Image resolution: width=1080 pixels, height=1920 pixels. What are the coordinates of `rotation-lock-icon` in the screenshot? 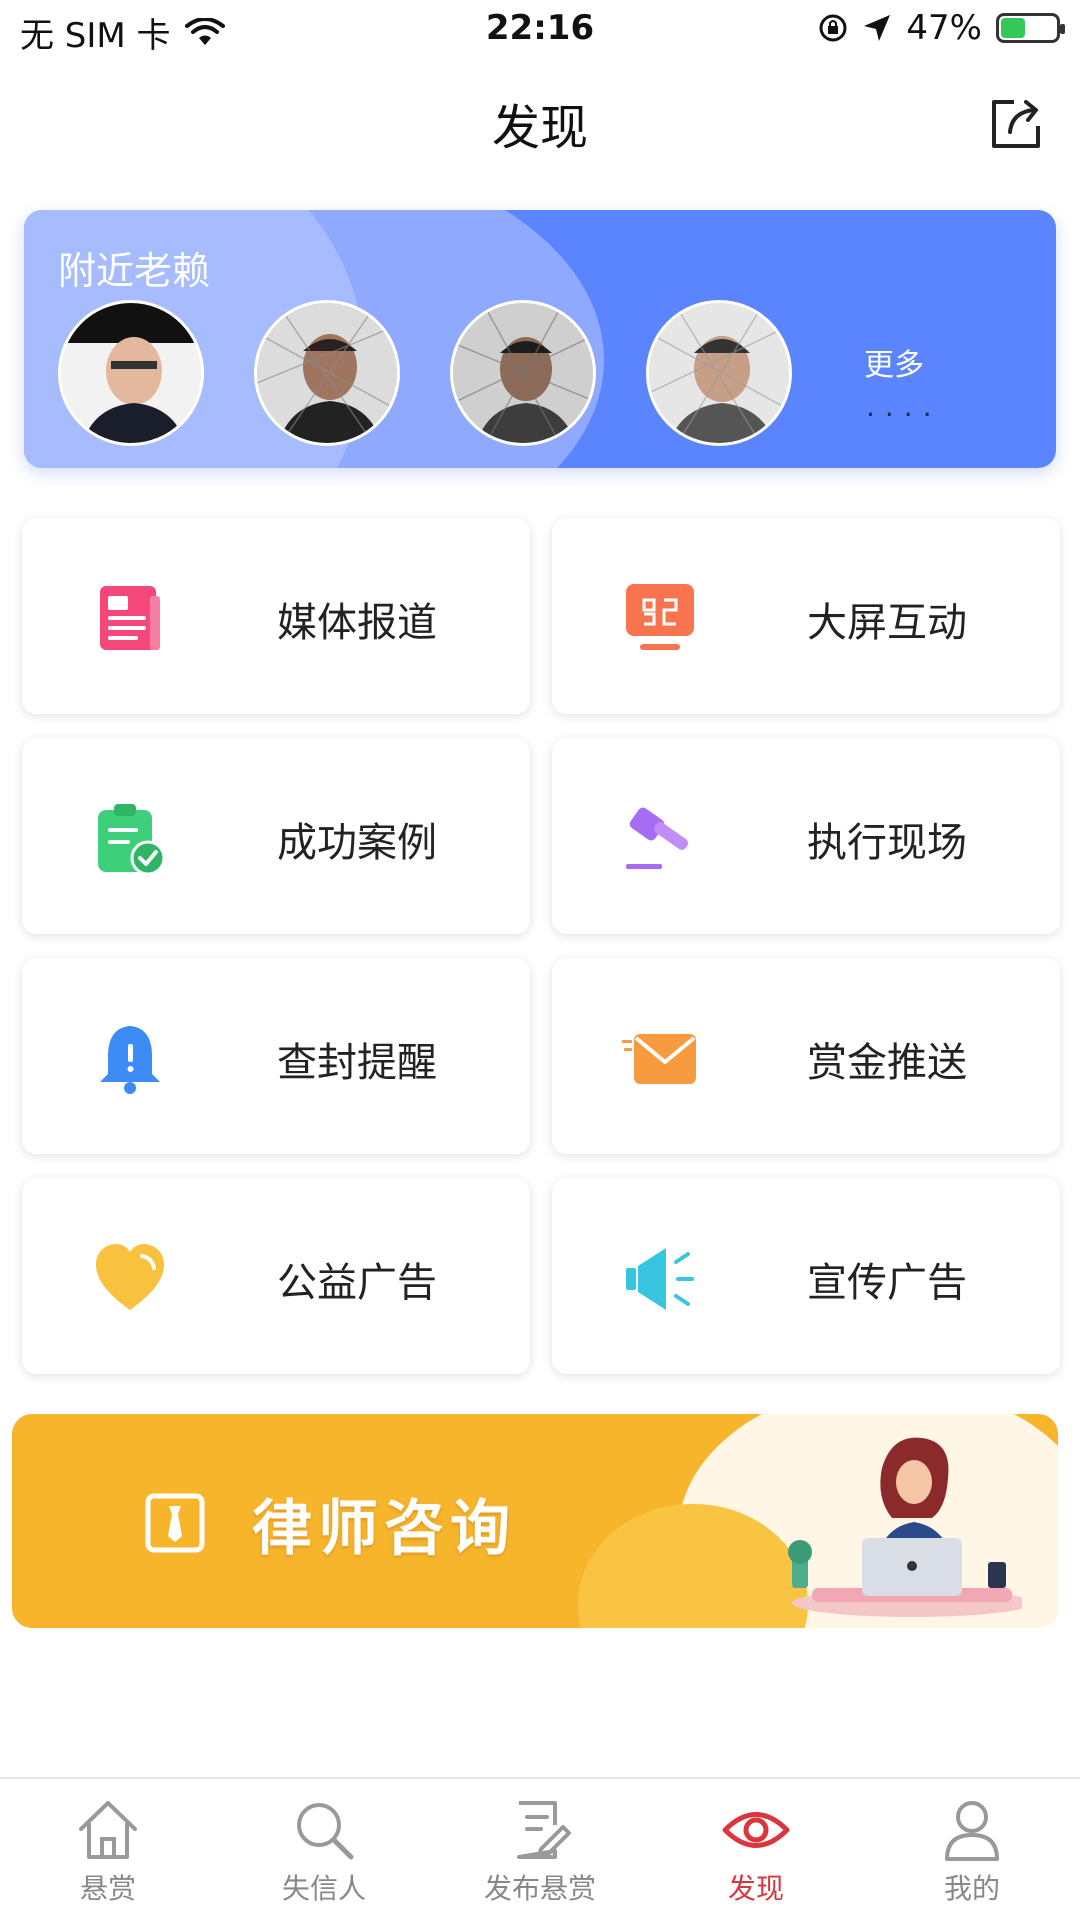 It's located at (833, 28).